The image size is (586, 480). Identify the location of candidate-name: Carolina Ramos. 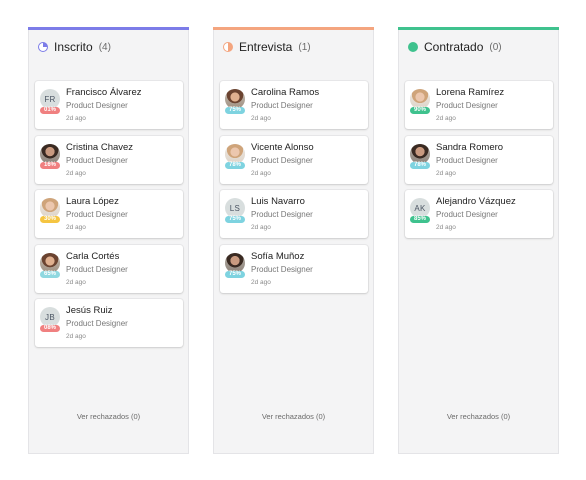
(285, 92).